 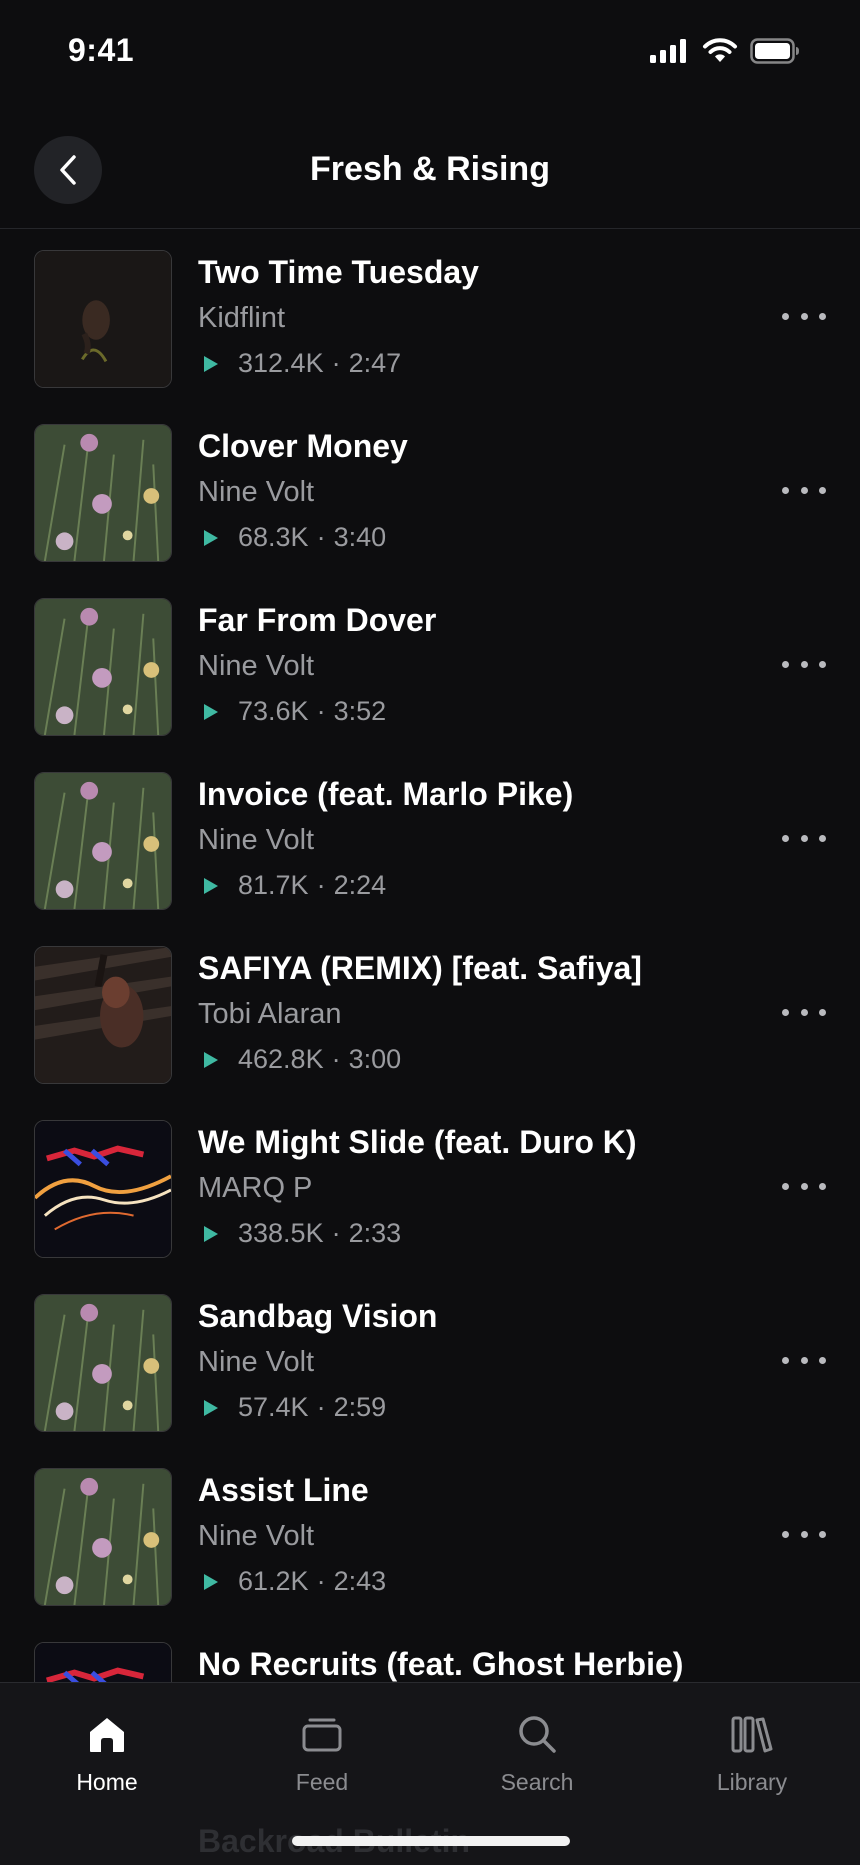 What do you see at coordinates (241, 318) in the screenshot?
I see `track-artist: Kidflint` at bounding box center [241, 318].